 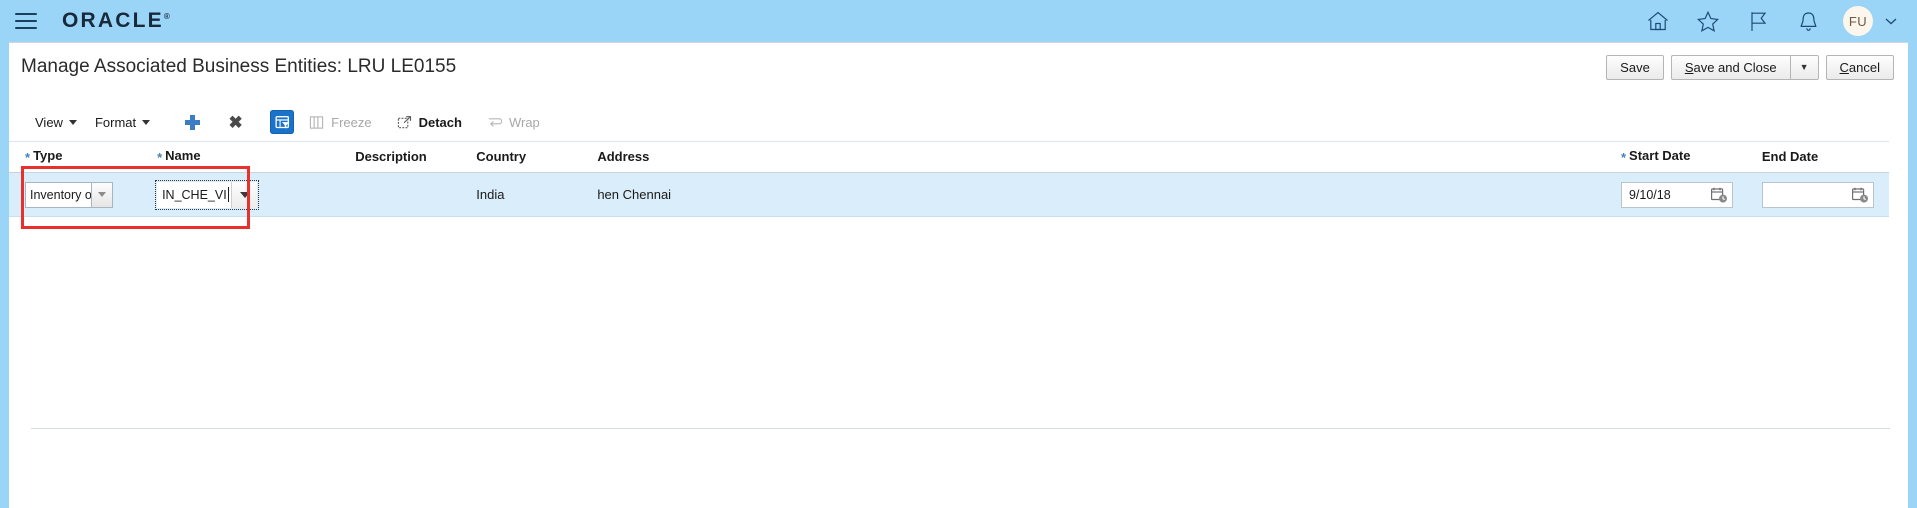 What do you see at coordinates (1808, 21) in the screenshot?
I see `bell-icon` at bounding box center [1808, 21].